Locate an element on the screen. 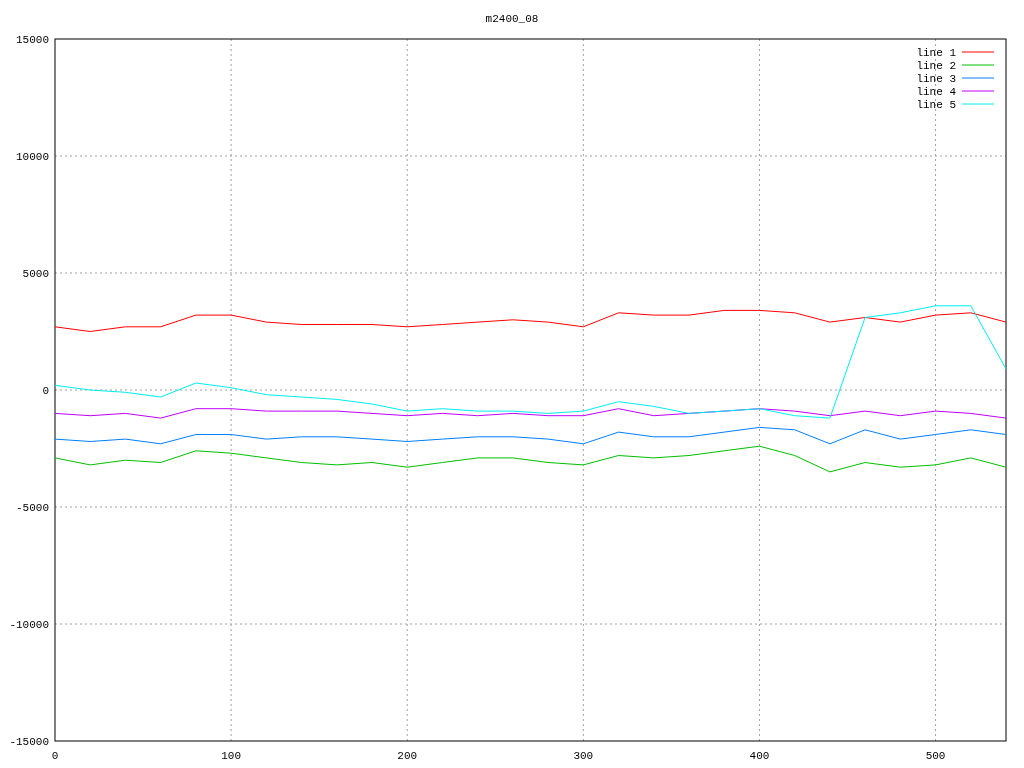  legend-label: line 1 is located at coordinates (936, 53).